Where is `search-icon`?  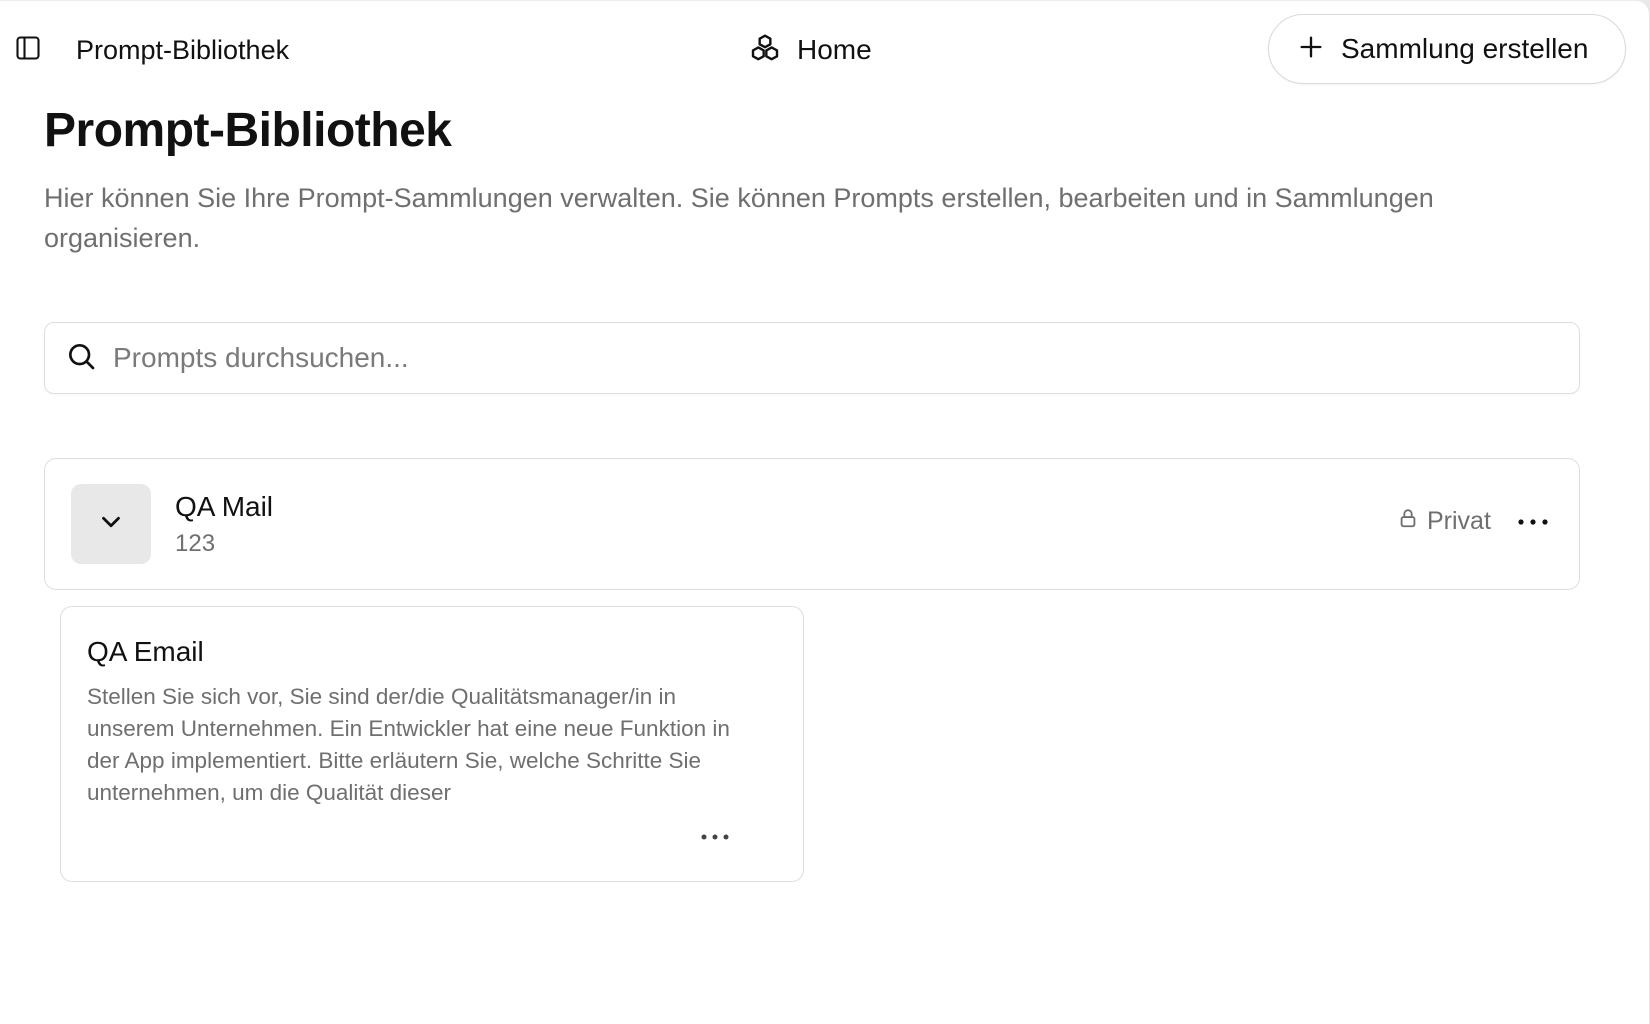
search-icon is located at coordinates (81, 358).